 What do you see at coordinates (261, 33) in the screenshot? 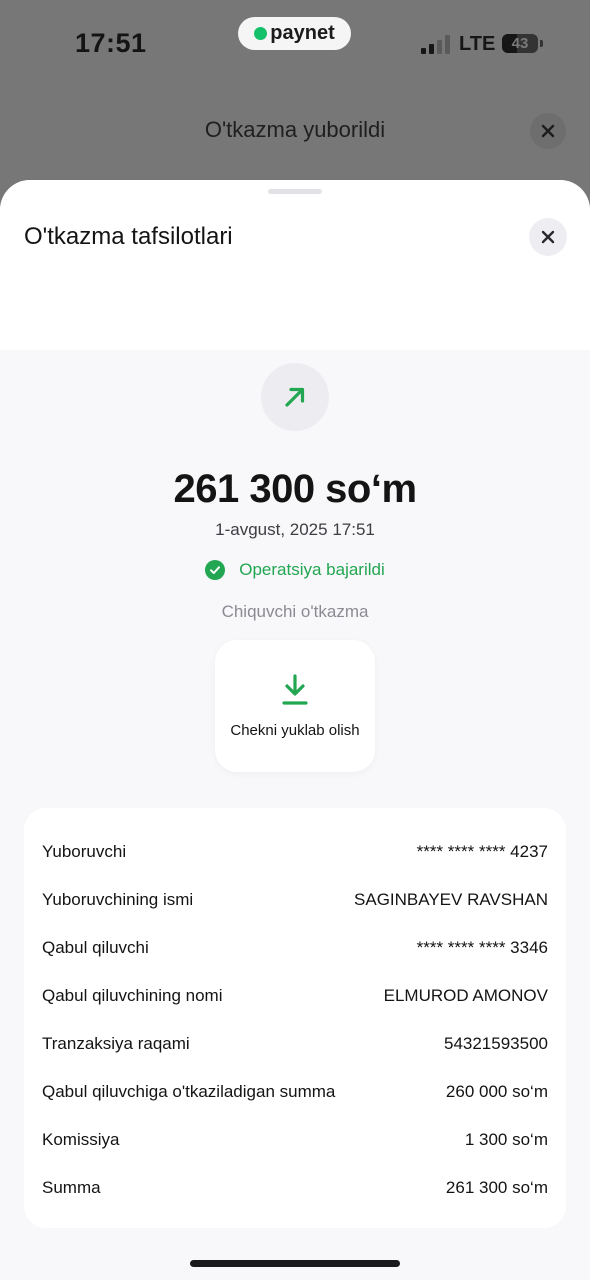
I see `carrier-dot-icon` at bounding box center [261, 33].